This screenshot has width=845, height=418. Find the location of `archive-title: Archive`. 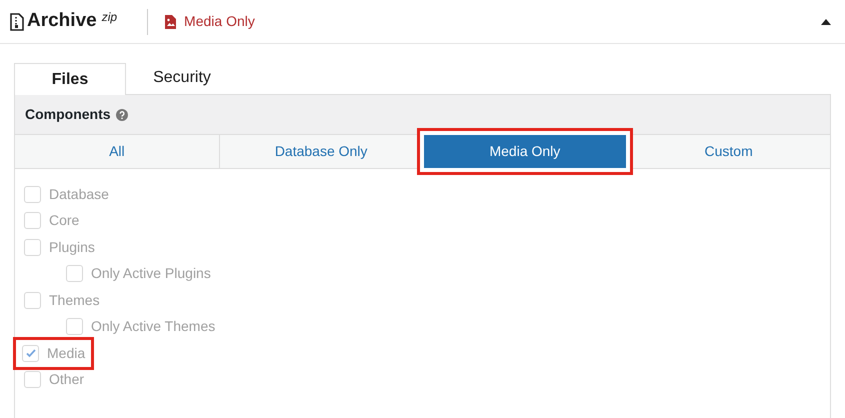

archive-title: Archive is located at coordinates (62, 21).